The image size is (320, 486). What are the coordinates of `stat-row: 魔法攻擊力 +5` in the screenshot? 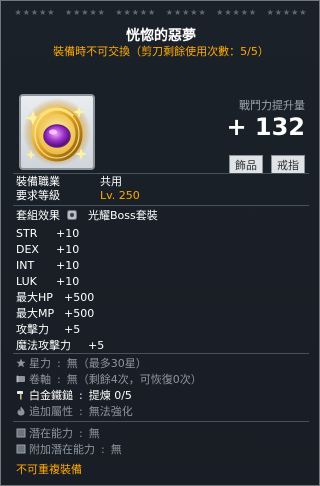 It's located at (60, 346).